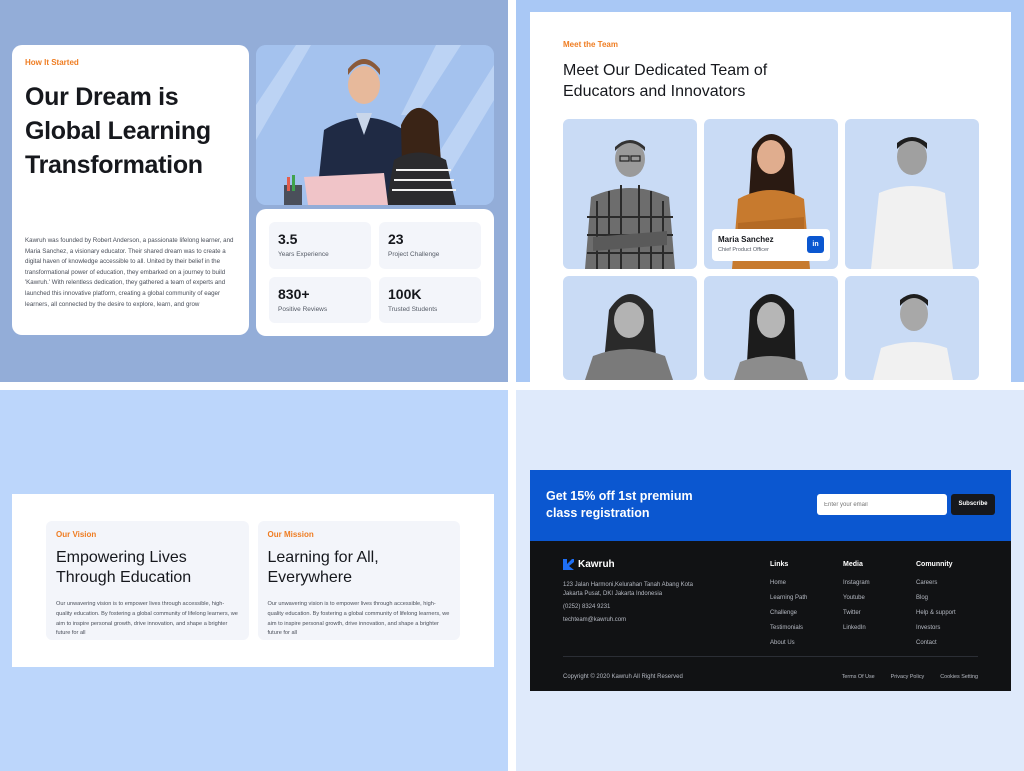  What do you see at coordinates (973, 504) in the screenshot?
I see `subscribe-button: Subscribe` at bounding box center [973, 504].